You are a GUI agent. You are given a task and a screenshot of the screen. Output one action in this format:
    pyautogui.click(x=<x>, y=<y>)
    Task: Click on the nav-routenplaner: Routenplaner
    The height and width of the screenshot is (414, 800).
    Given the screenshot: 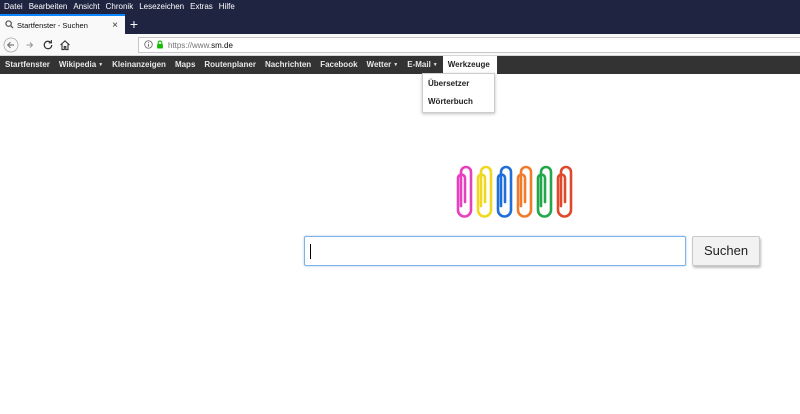 What is the action you would take?
    pyautogui.click(x=232, y=65)
    